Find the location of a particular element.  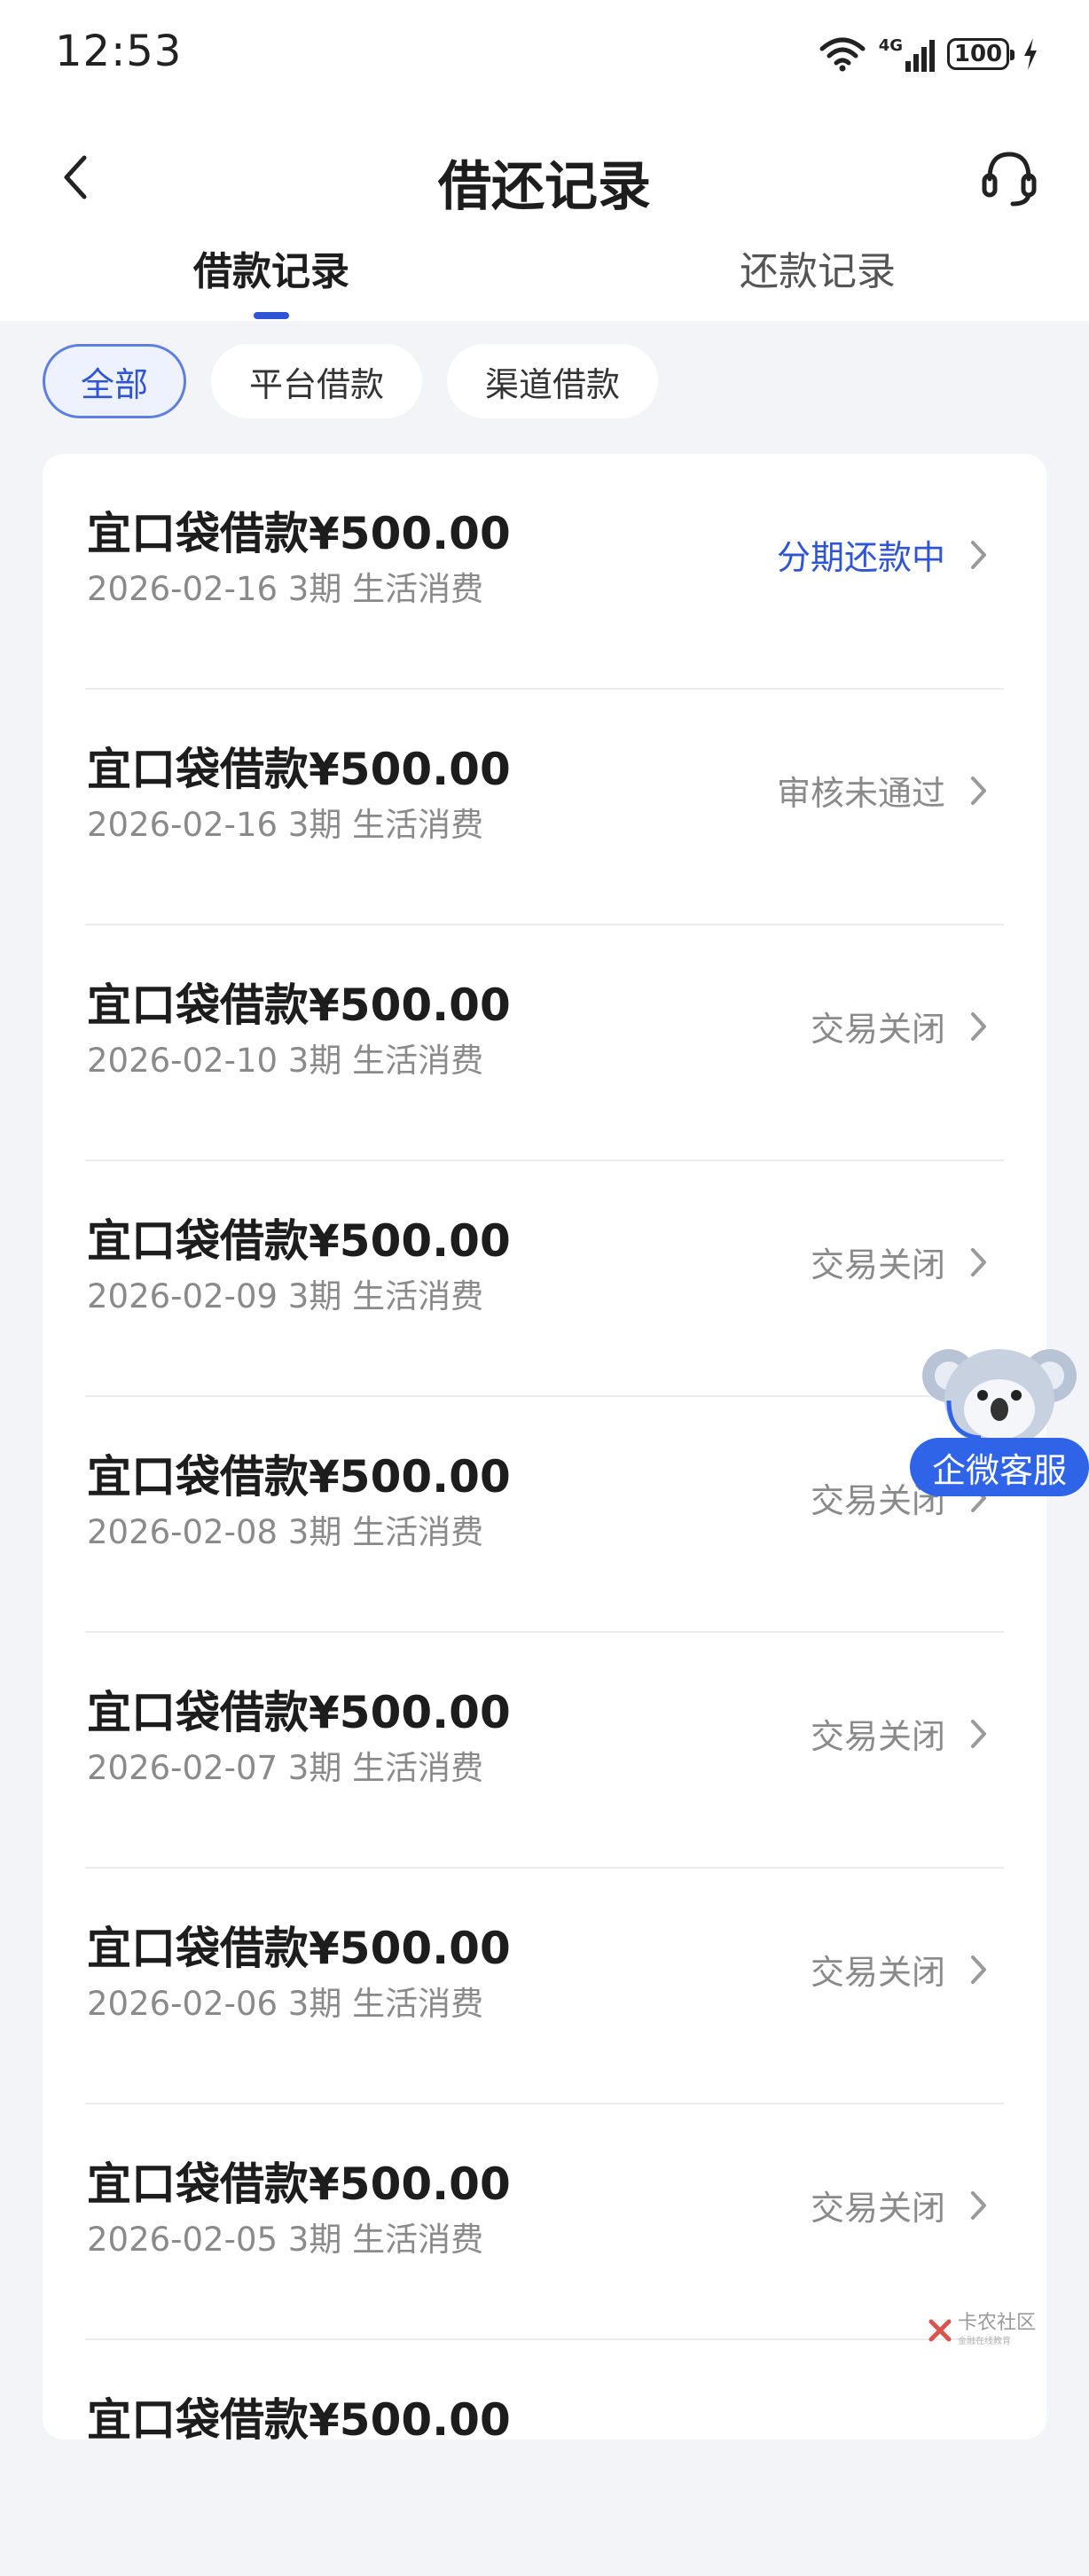

wecom-service-label: 企微客服 is located at coordinates (999, 1467).